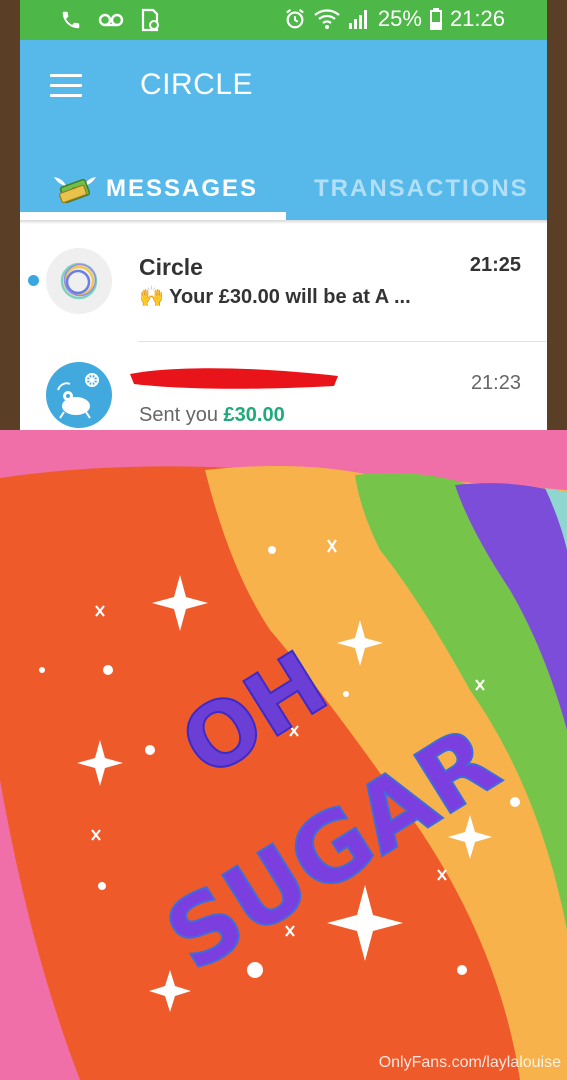 This screenshot has width=567, height=1080. What do you see at coordinates (66, 86) in the screenshot?
I see `hamburger-menu-icon` at bounding box center [66, 86].